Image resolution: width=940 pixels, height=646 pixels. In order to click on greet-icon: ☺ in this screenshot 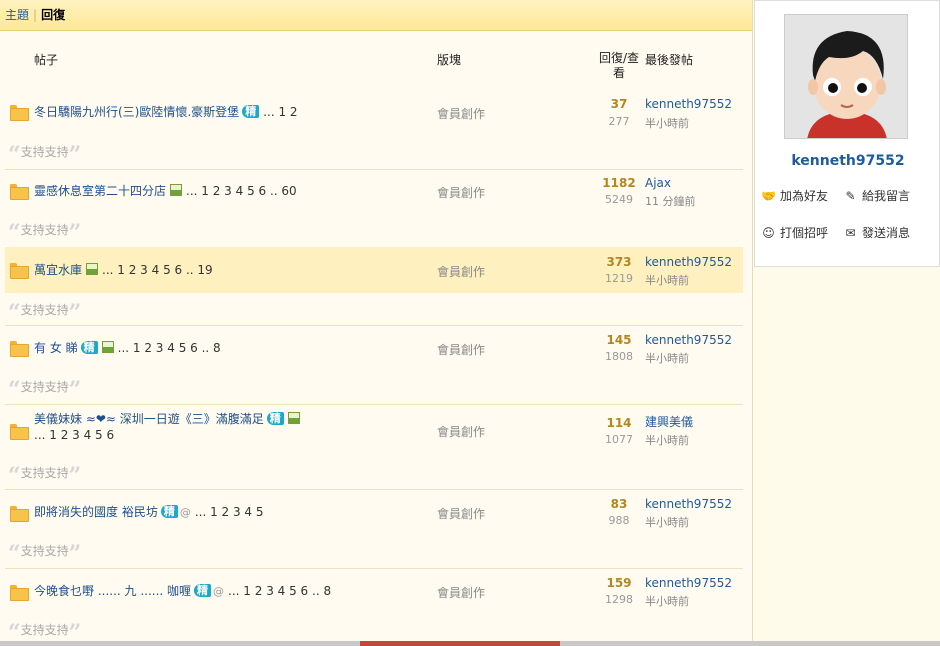, I will do `click(768, 233)`.